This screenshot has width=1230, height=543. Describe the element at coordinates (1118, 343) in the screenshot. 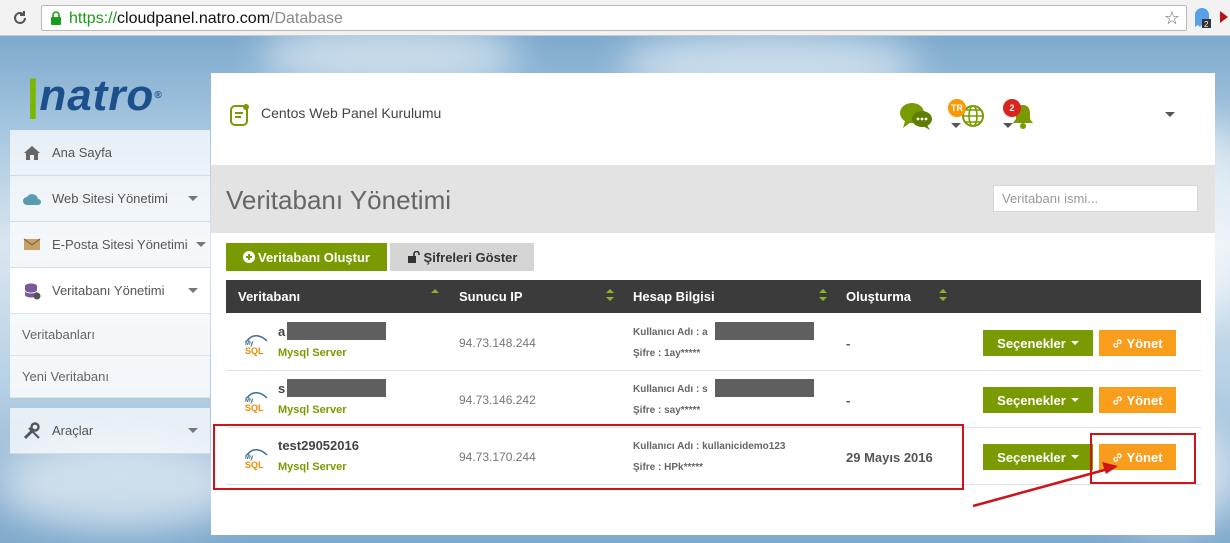

I see `link-icon` at that location.